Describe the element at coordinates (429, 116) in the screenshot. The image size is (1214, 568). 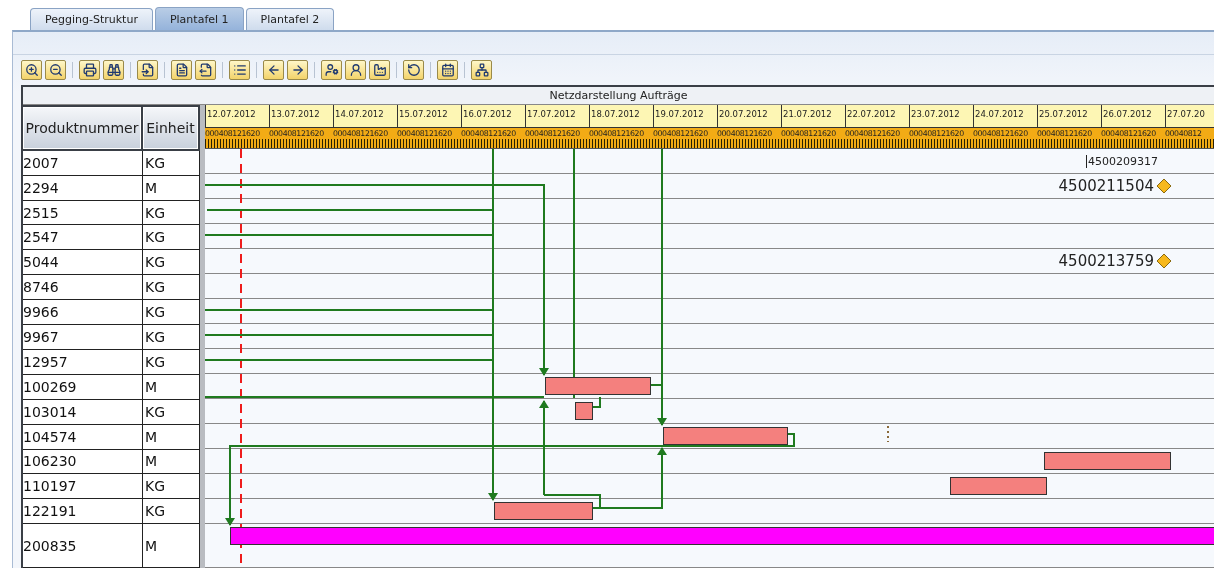
I see `date-label: 15.07.2012` at that location.